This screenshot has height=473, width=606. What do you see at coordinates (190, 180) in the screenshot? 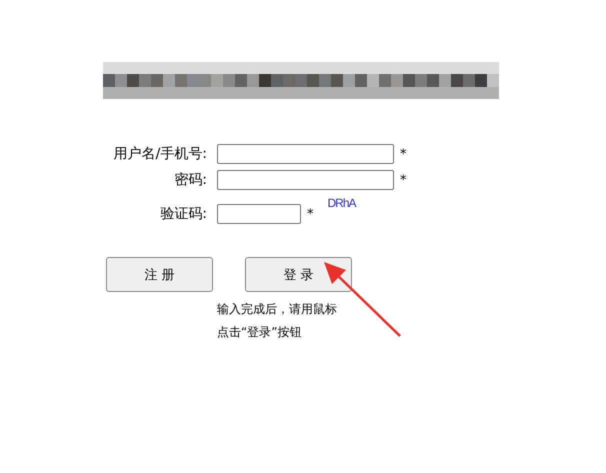
I see `field-label: 密码:` at bounding box center [190, 180].